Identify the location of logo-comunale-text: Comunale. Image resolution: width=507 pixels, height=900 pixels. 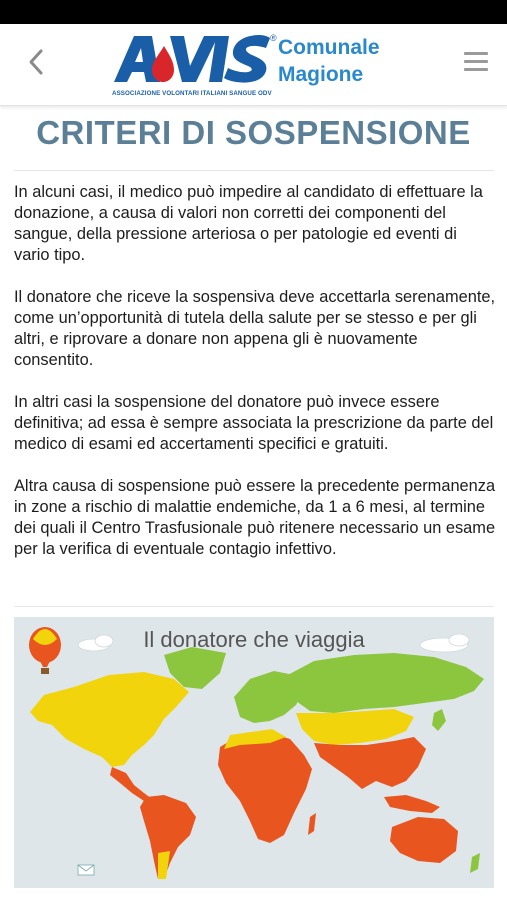
(329, 47).